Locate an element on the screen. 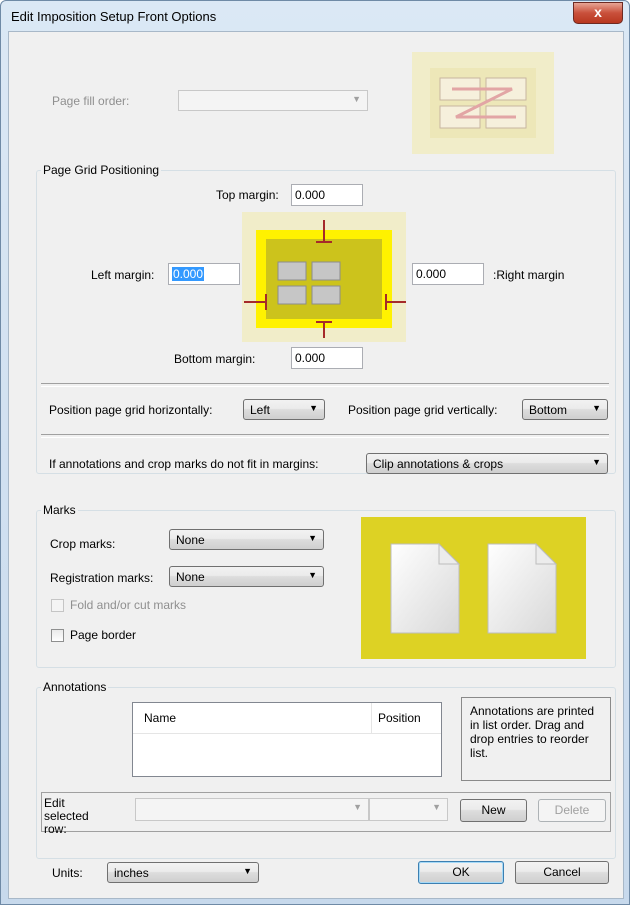 The width and height of the screenshot is (632, 905). column-header-name: Name is located at coordinates (252, 718).